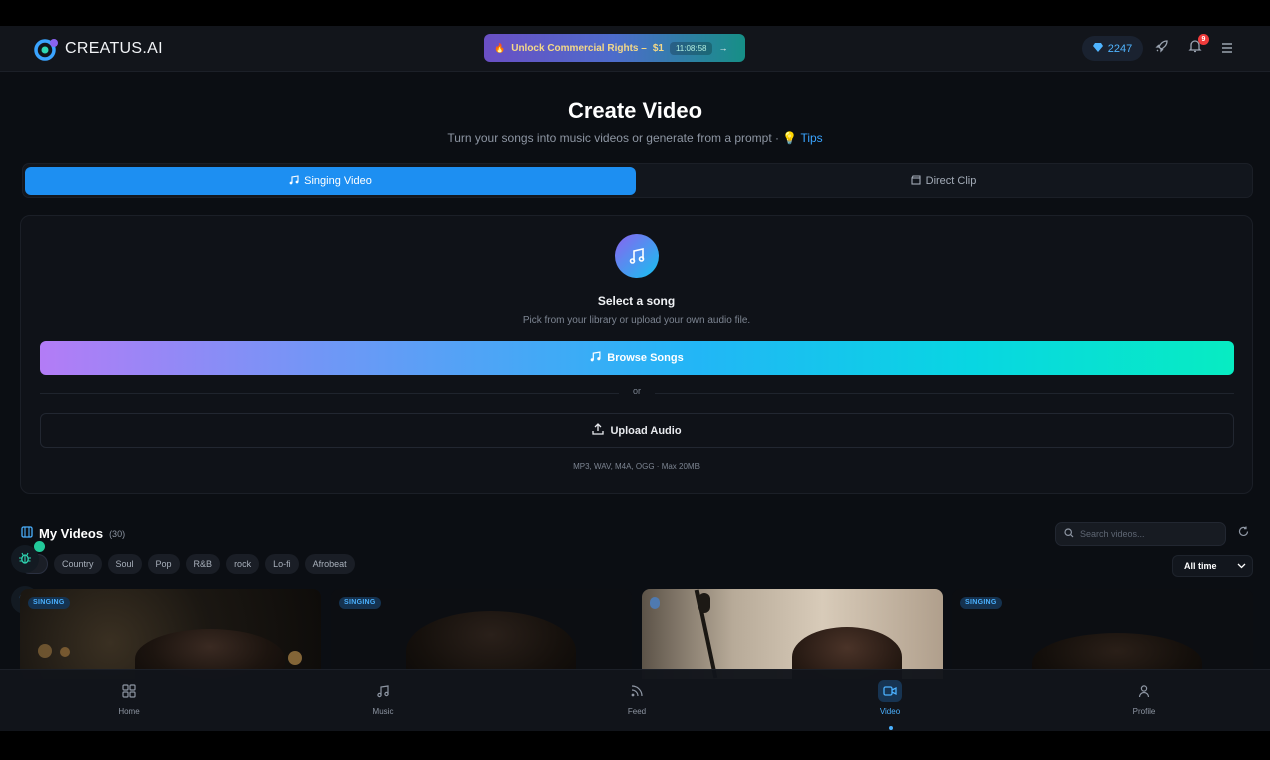  I want to click on rss-icon, so click(637, 691).